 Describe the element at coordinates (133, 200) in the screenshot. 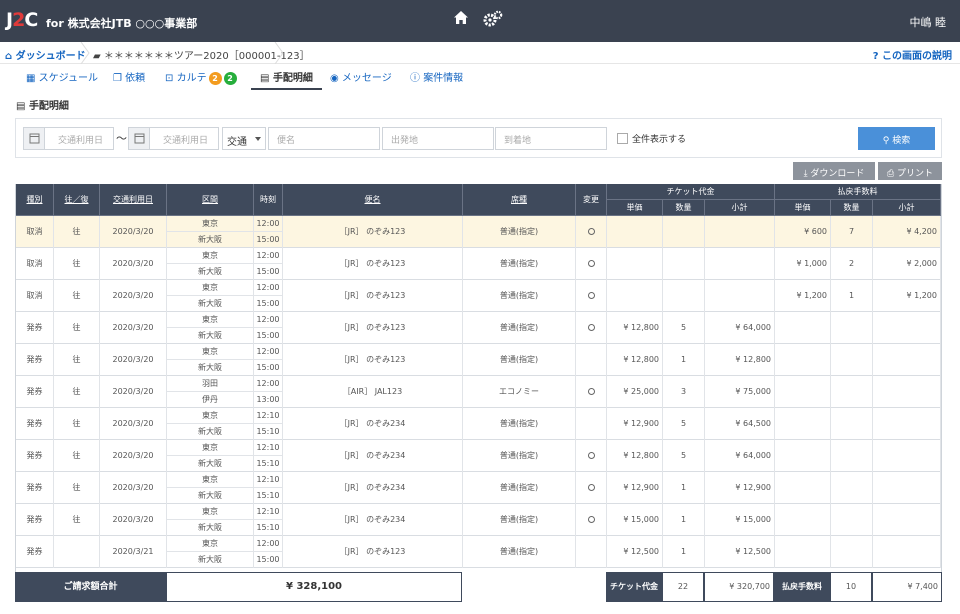

I see `col-header-date: 交通利用日` at that location.